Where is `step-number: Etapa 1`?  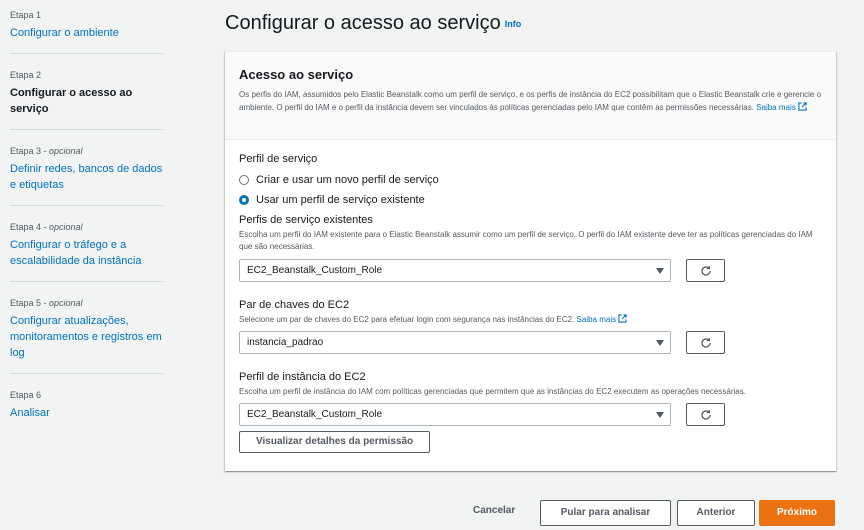
step-number: Etapa 1 is located at coordinates (26, 15).